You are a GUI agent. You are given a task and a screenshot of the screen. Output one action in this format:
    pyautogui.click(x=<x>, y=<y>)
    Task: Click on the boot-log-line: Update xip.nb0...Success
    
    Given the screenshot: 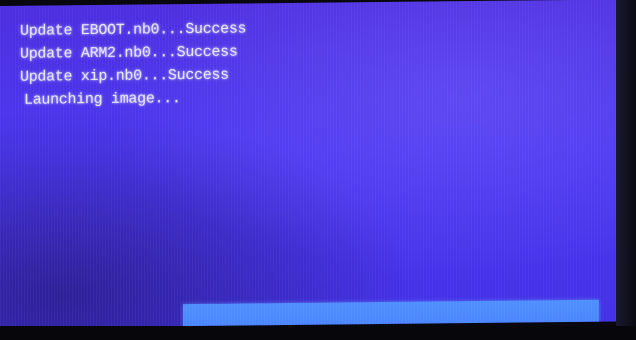 What is the action you would take?
    pyautogui.click(x=124, y=76)
    